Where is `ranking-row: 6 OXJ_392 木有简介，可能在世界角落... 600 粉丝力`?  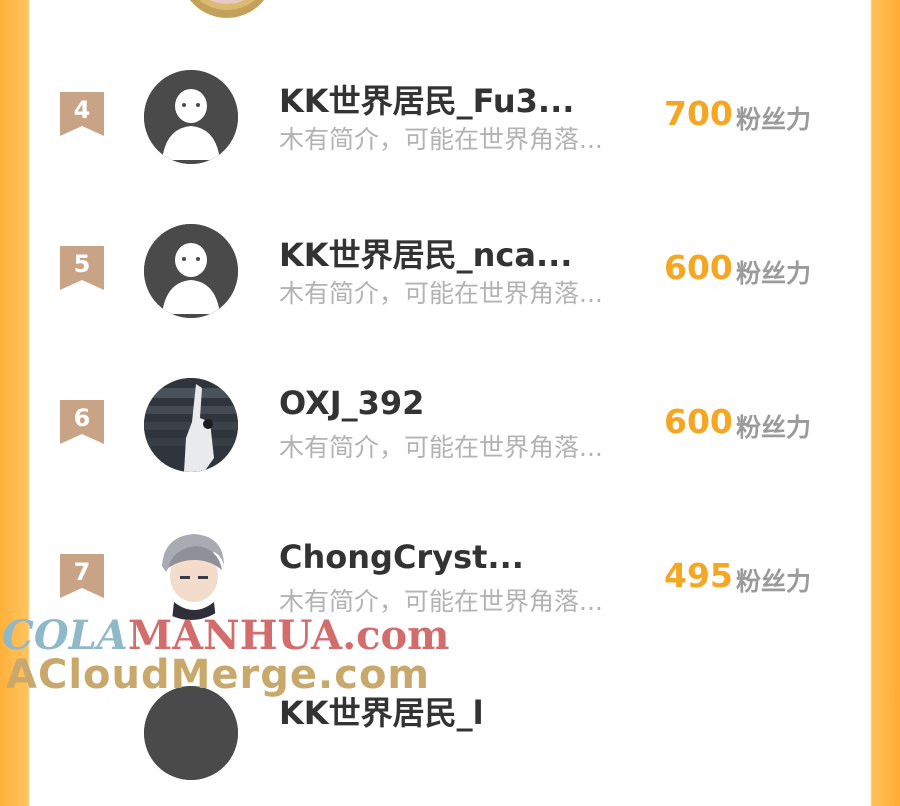
ranking-row: 6 OXJ_392 木有简介，可能在世界角落... 600 粉丝力 is located at coordinates (450, 438).